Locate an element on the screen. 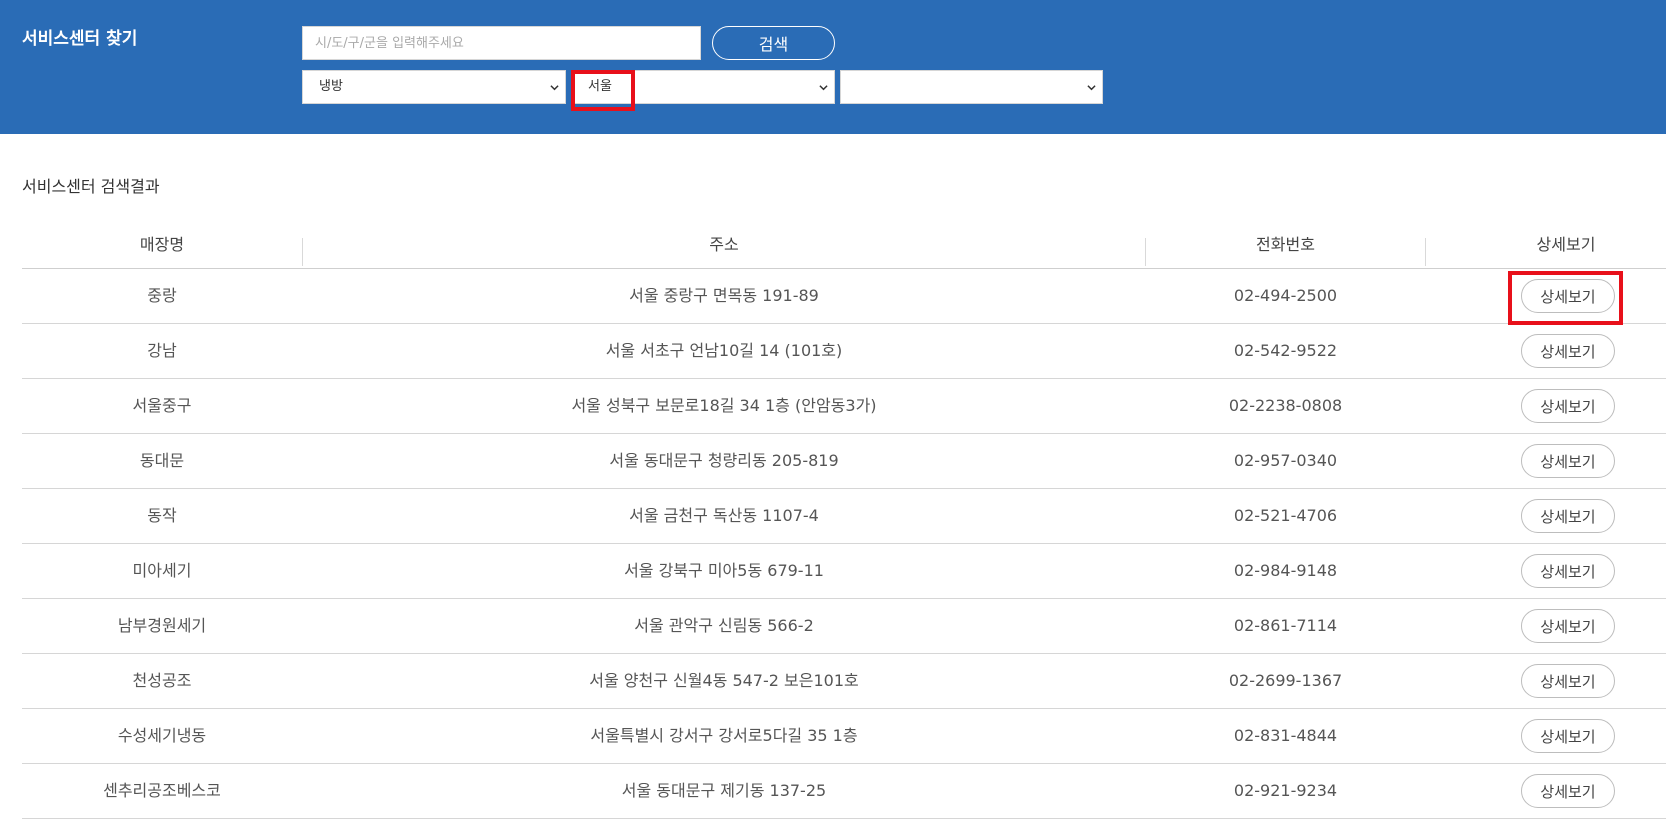  store-address: 서울 관악구 신림동 566-2 is located at coordinates (724, 625).